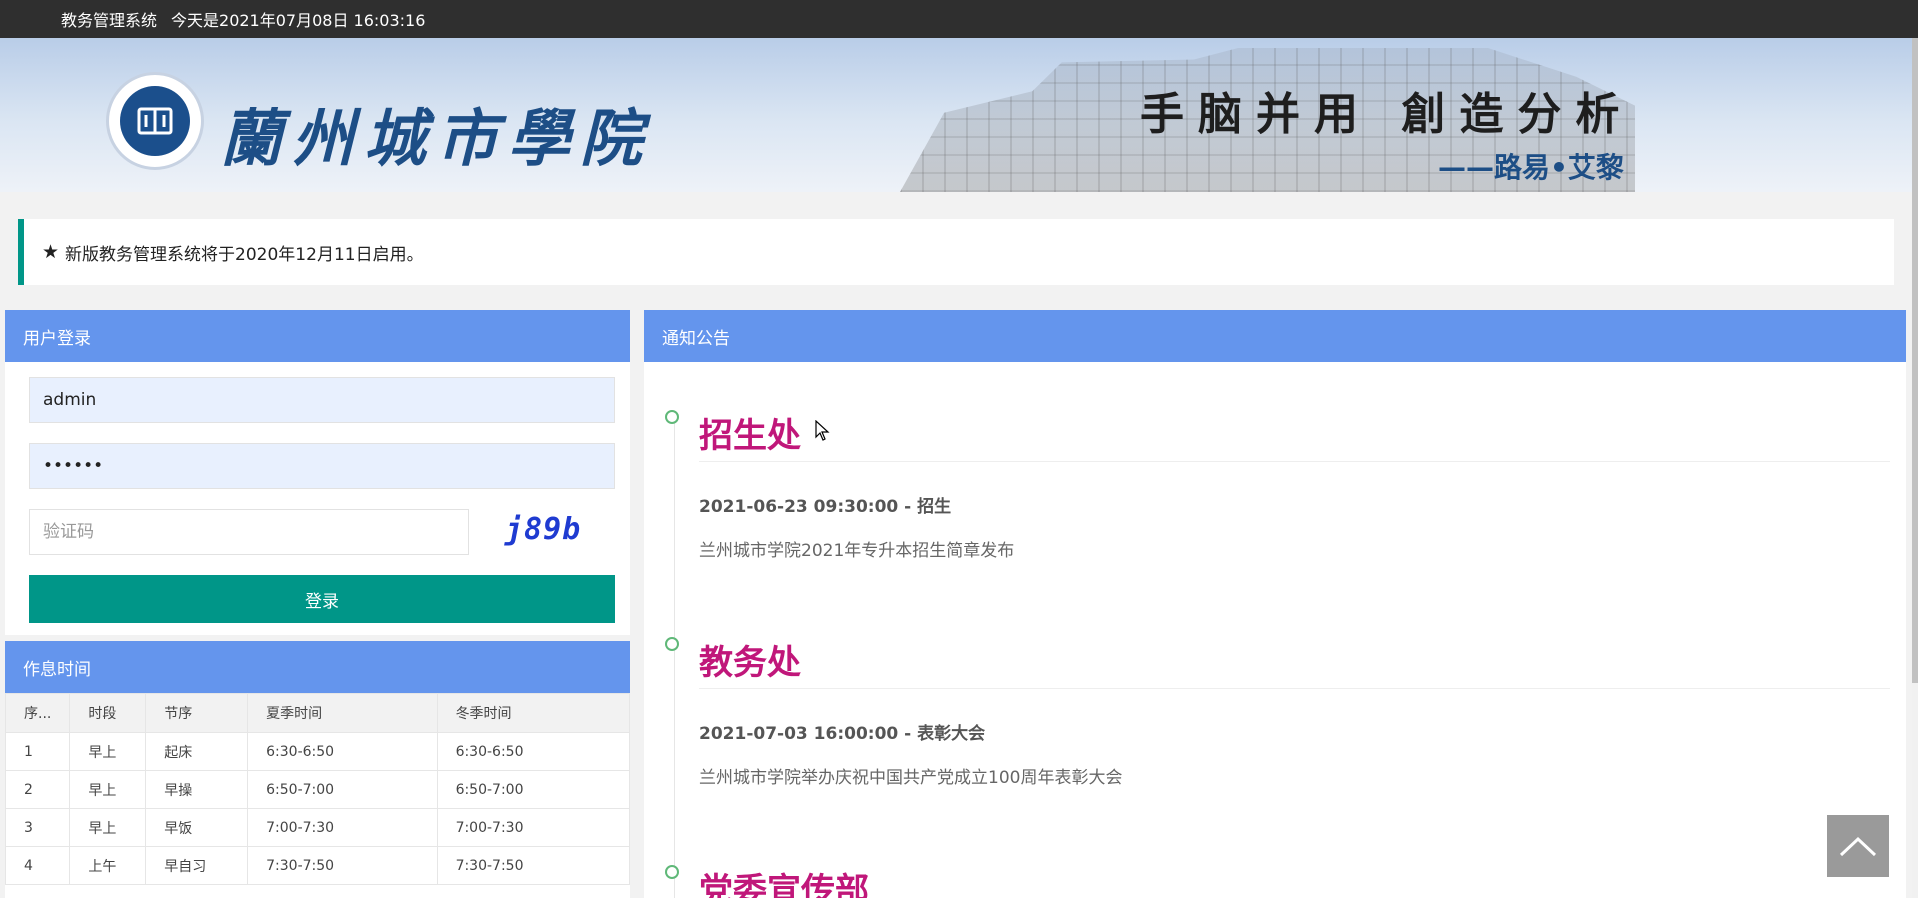 The width and height of the screenshot is (1918, 898). What do you see at coordinates (696, 338) in the screenshot?
I see `announcements-panel-title: 通知公告` at bounding box center [696, 338].